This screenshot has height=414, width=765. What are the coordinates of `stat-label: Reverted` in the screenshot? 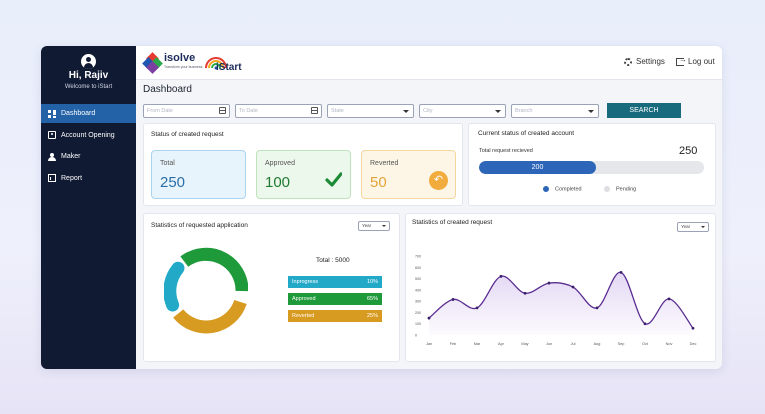 It's located at (384, 163).